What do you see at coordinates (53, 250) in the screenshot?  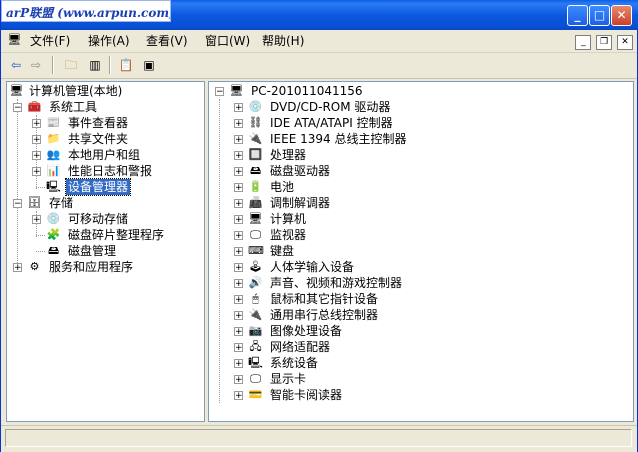 I see `disk-management-icon: 🖴` at bounding box center [53, 250].